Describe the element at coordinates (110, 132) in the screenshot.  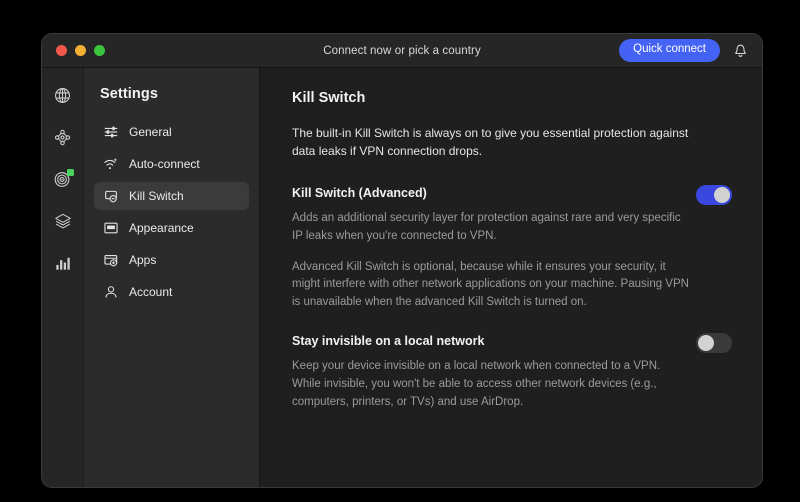
I see `sliders-icon` at that location.